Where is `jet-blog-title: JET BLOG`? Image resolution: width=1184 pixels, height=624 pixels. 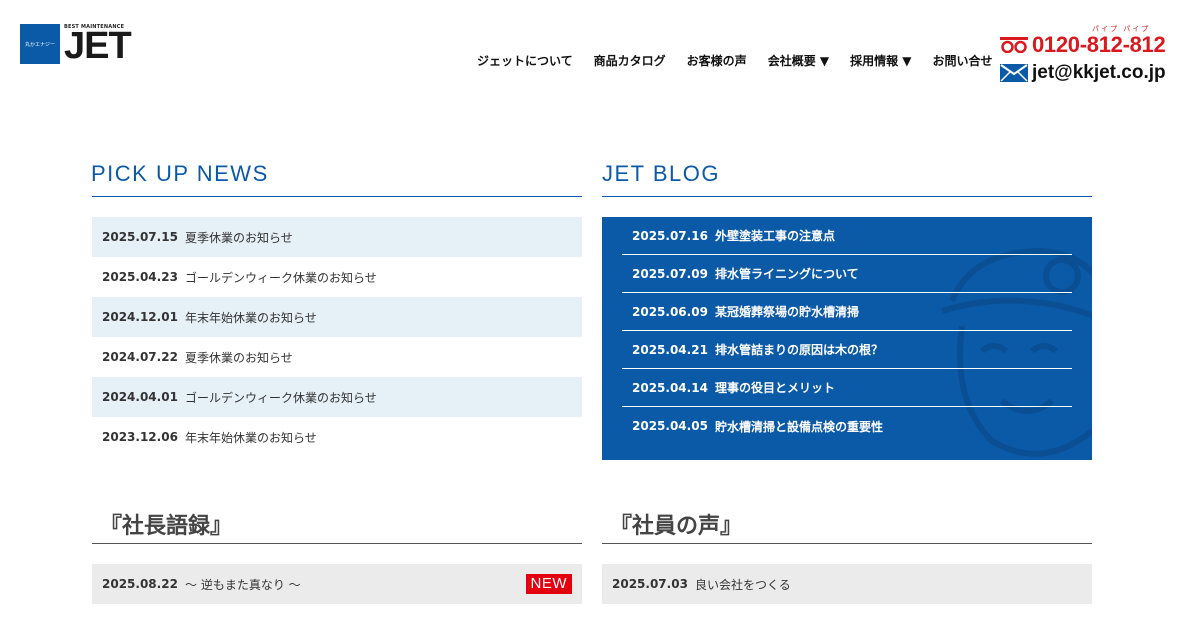
jet-blog-title: JET BLOG is located at coordinates (661, 173).